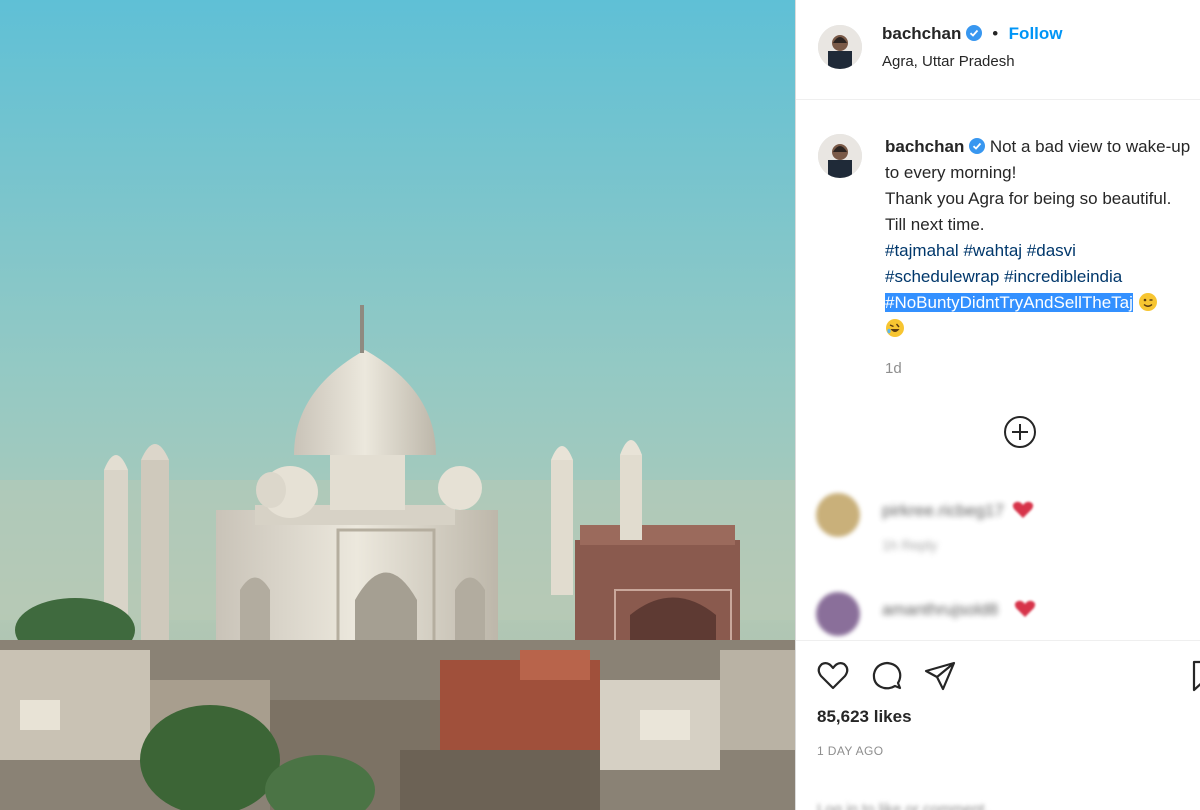 Image resolution: width=1200 pixels, height=810 pixels. Describe the element at coordinates (895, 328) in the screenshot. I see `rolling-laughing-emoji-icon` at that location.